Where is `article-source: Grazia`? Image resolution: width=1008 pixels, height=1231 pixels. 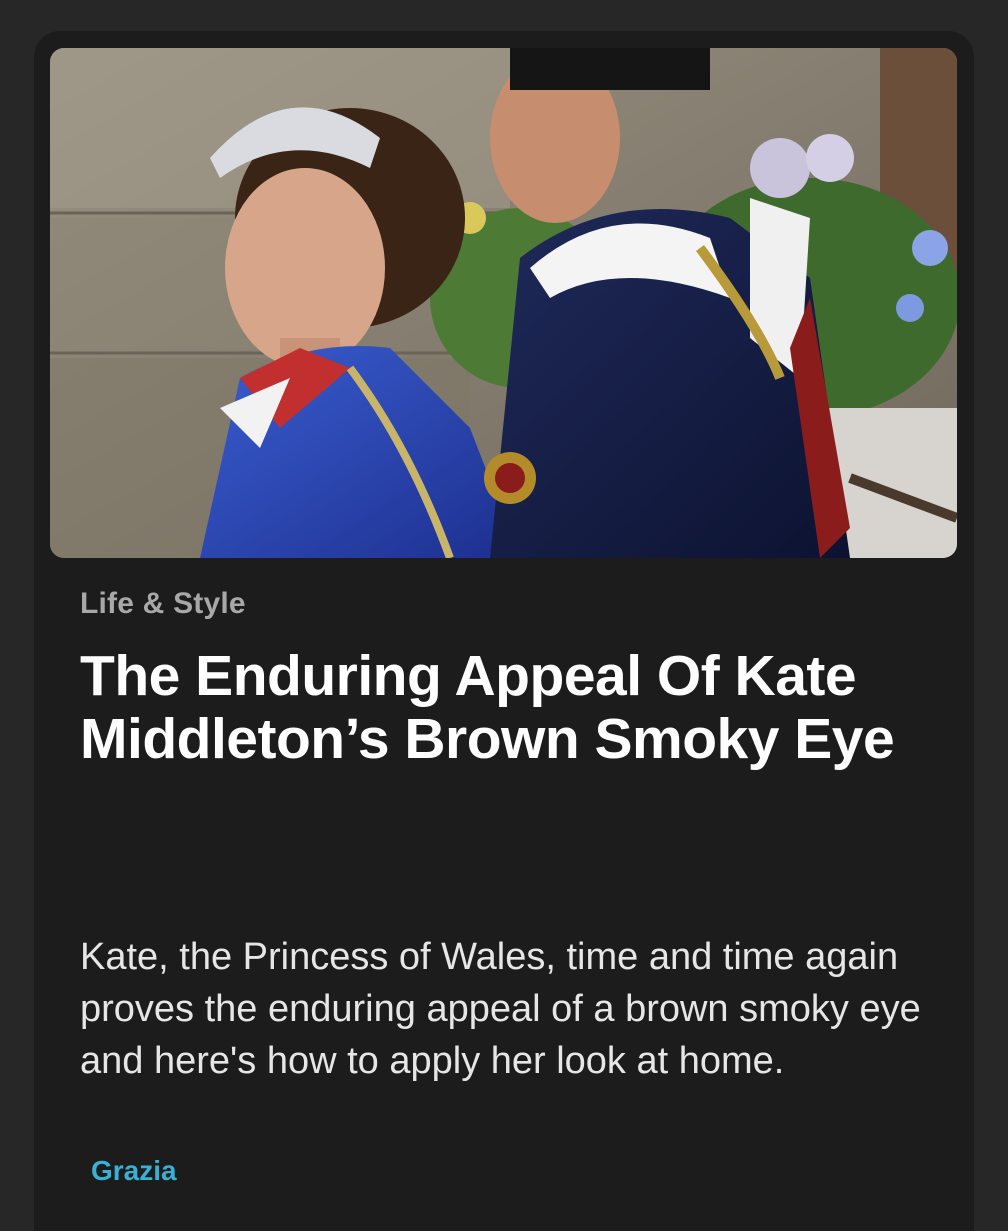 article-source: Grazia is located at coordinates (134, 1171).